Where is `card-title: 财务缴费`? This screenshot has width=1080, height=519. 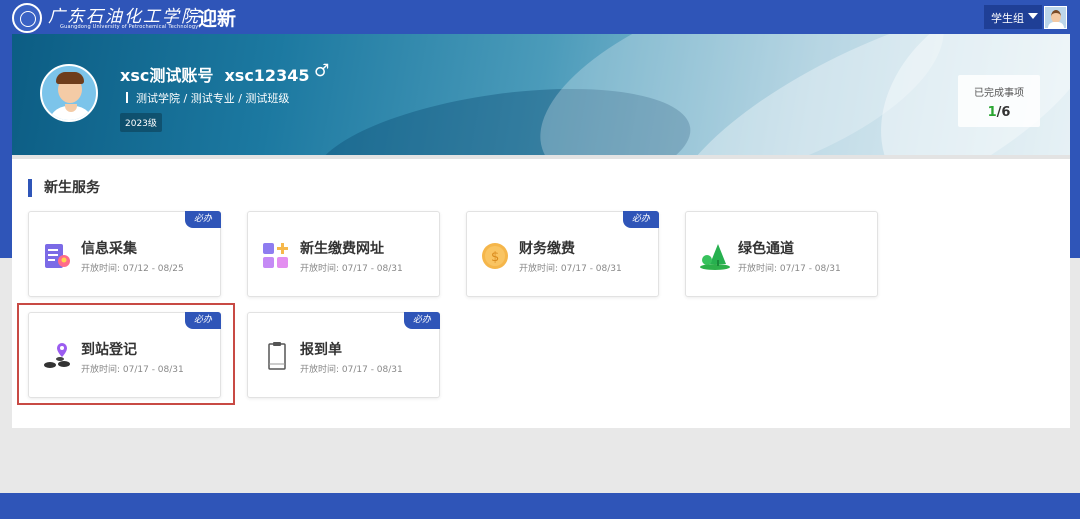
card-title: 财务缴费 is located at coordinates (547, 249).